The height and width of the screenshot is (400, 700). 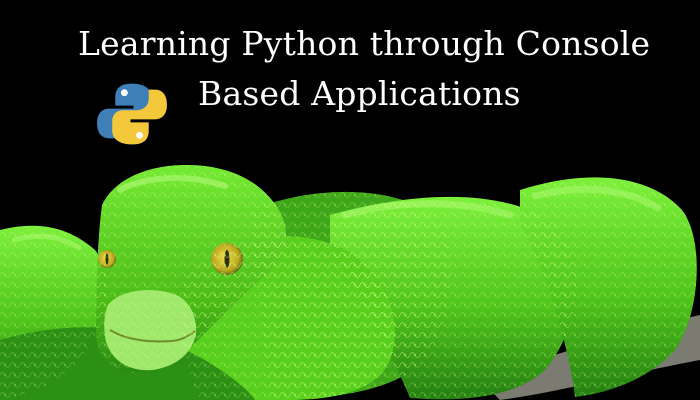 I want to click on title-line-2: Based Applications, so click(x=359, y=93).